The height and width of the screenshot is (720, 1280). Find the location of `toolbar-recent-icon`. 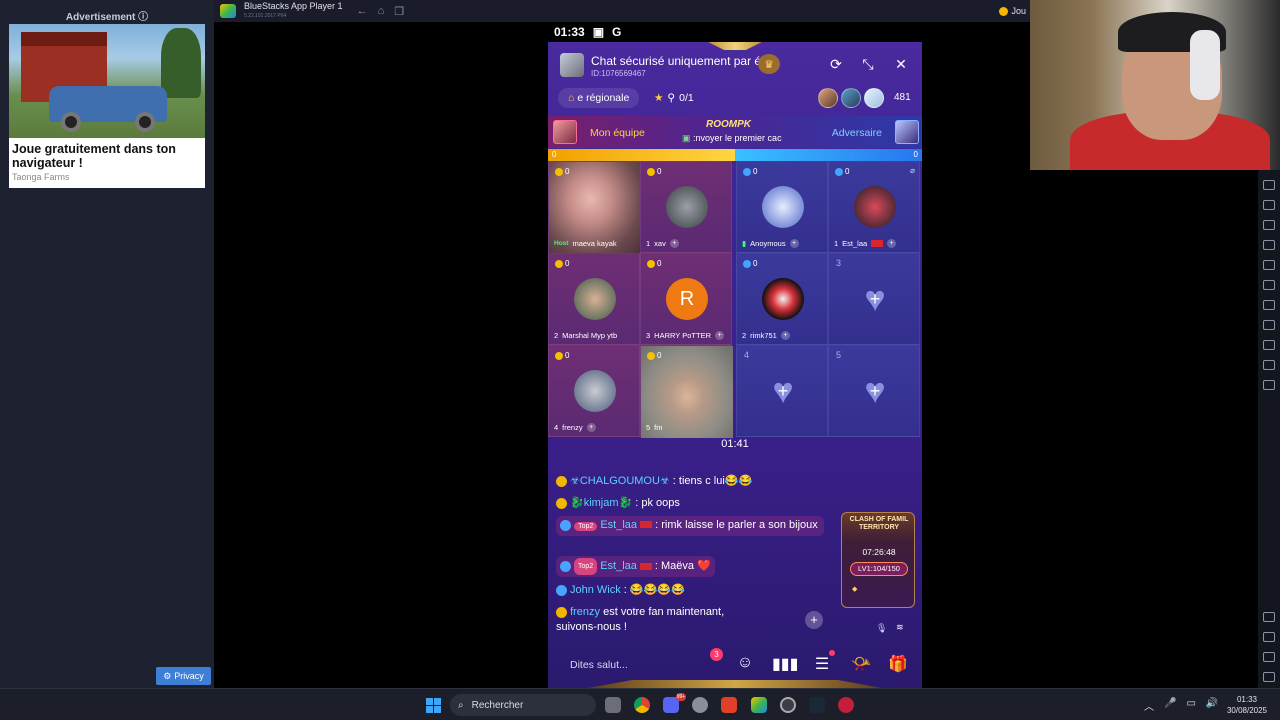

toolbar-recent-icon is located at coordinates (1269, 677).